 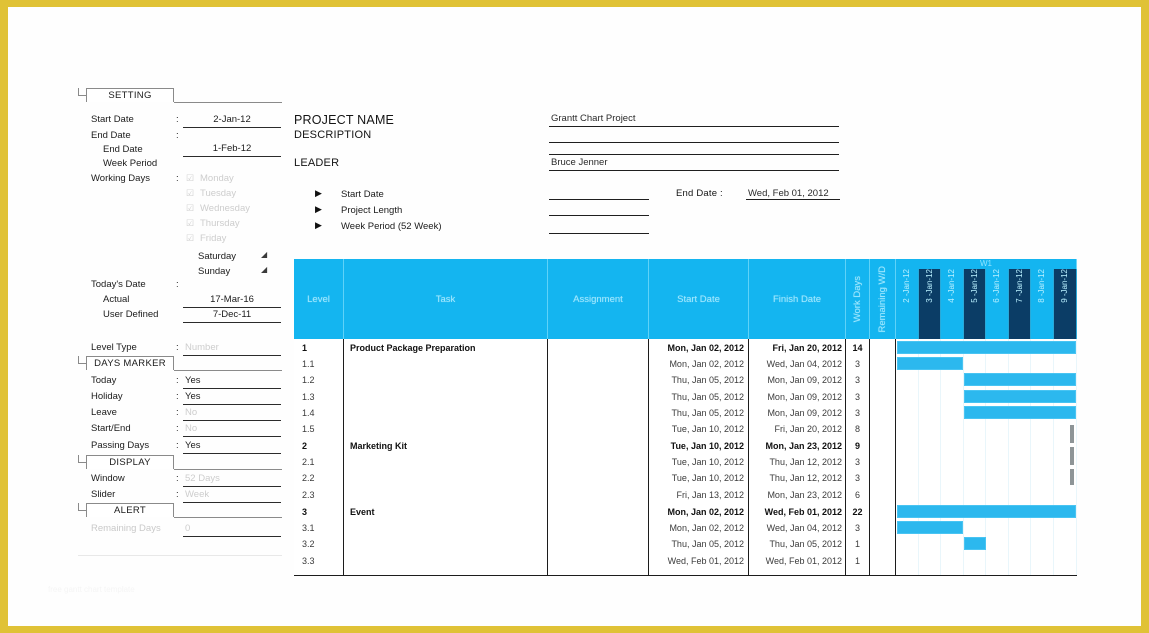 What do you see at coordinates (190, 178) in the screenshot?
I see `checkbox-icon-monday: ☑` at bounding box center [190, 178].